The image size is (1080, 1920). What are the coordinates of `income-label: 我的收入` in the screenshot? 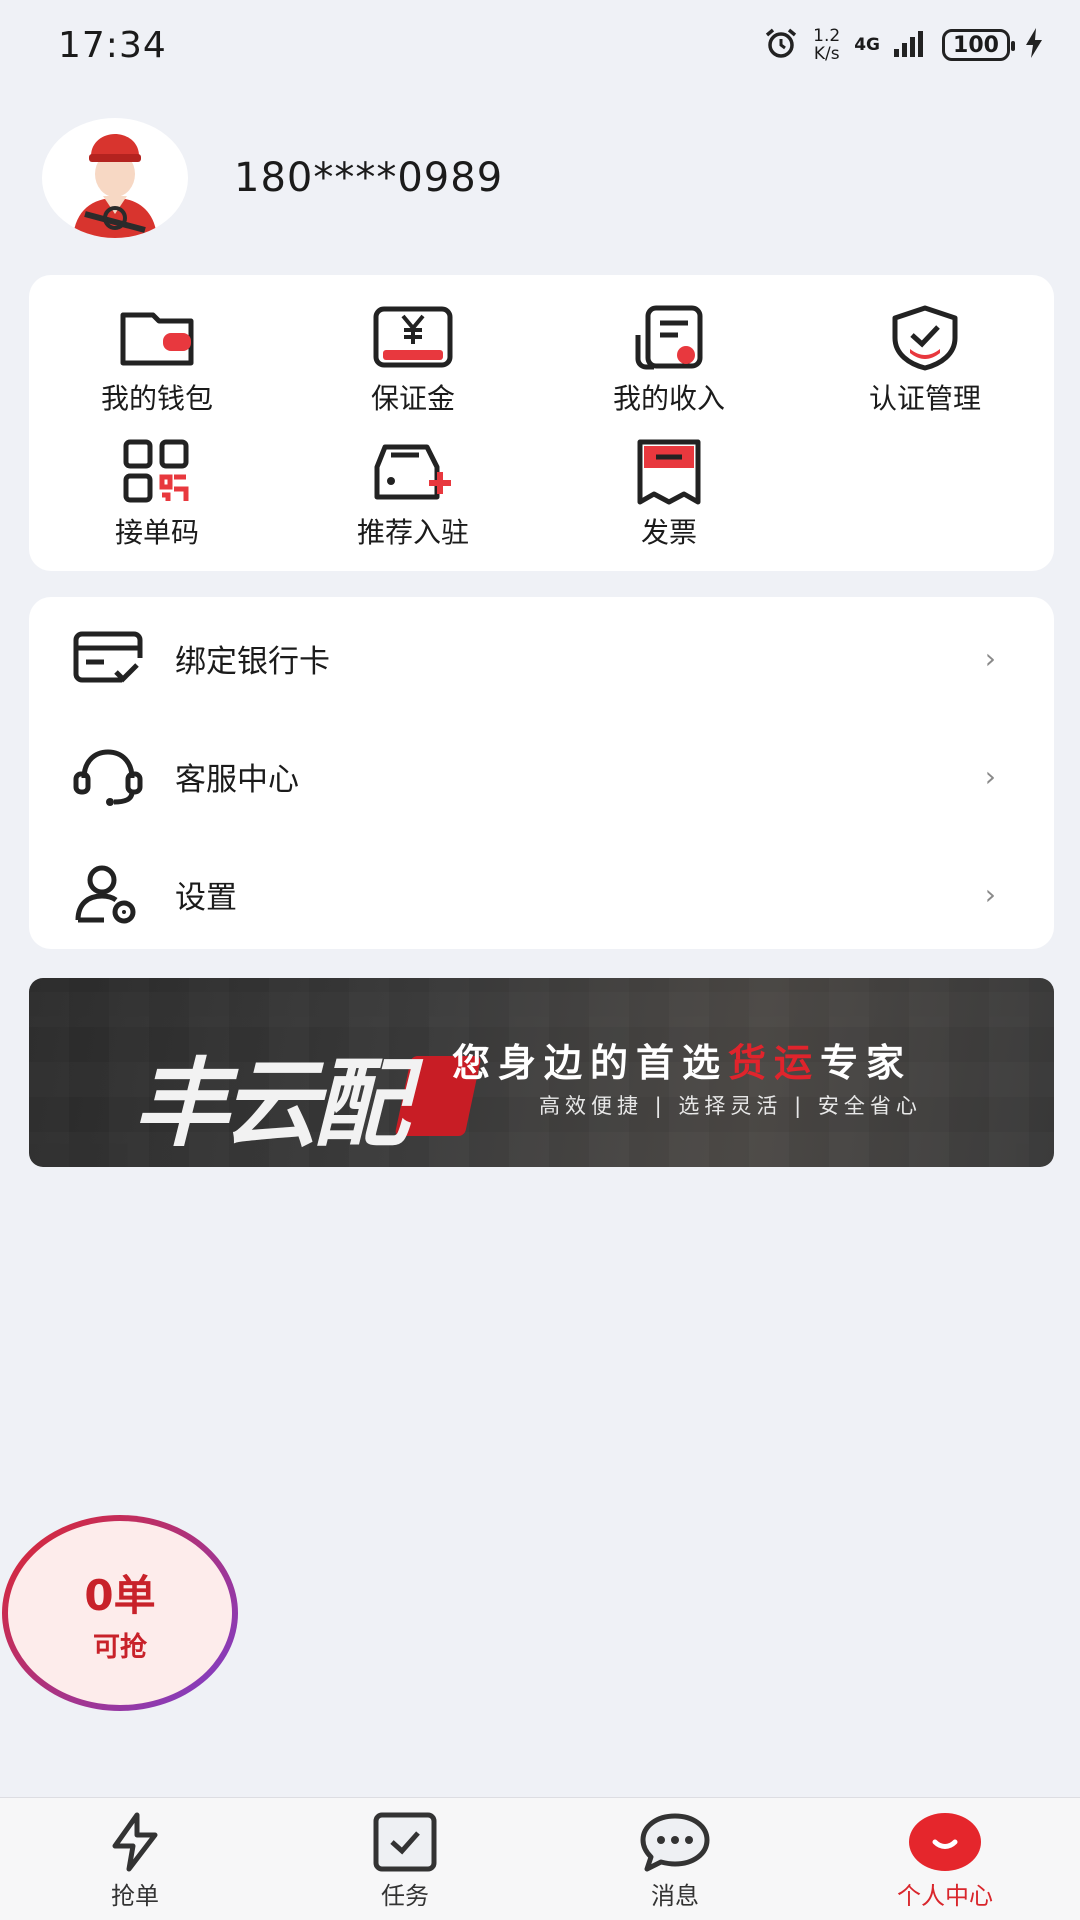 It's located at (668, 398).